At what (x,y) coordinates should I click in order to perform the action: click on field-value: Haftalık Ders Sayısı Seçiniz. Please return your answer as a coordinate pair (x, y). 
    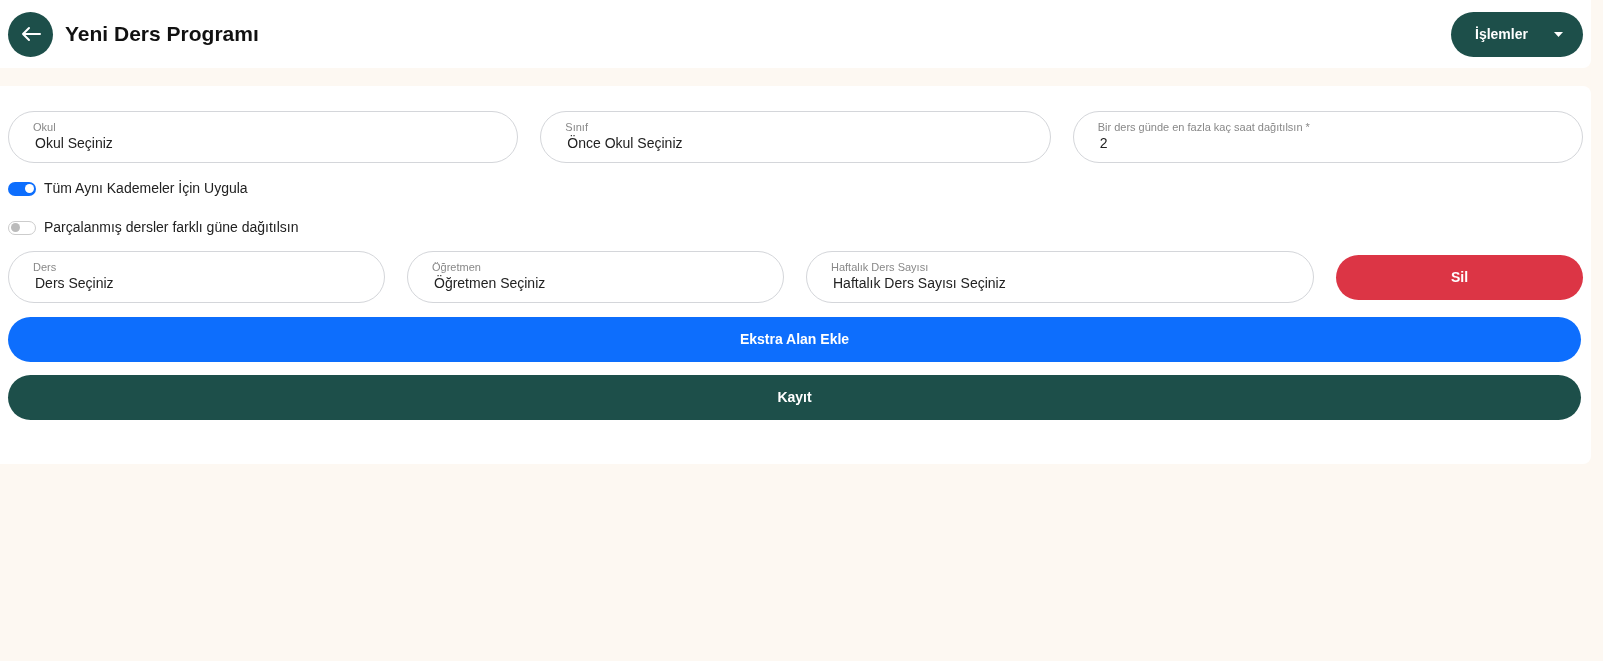
    Looking at the image, I should click on (919, 284).